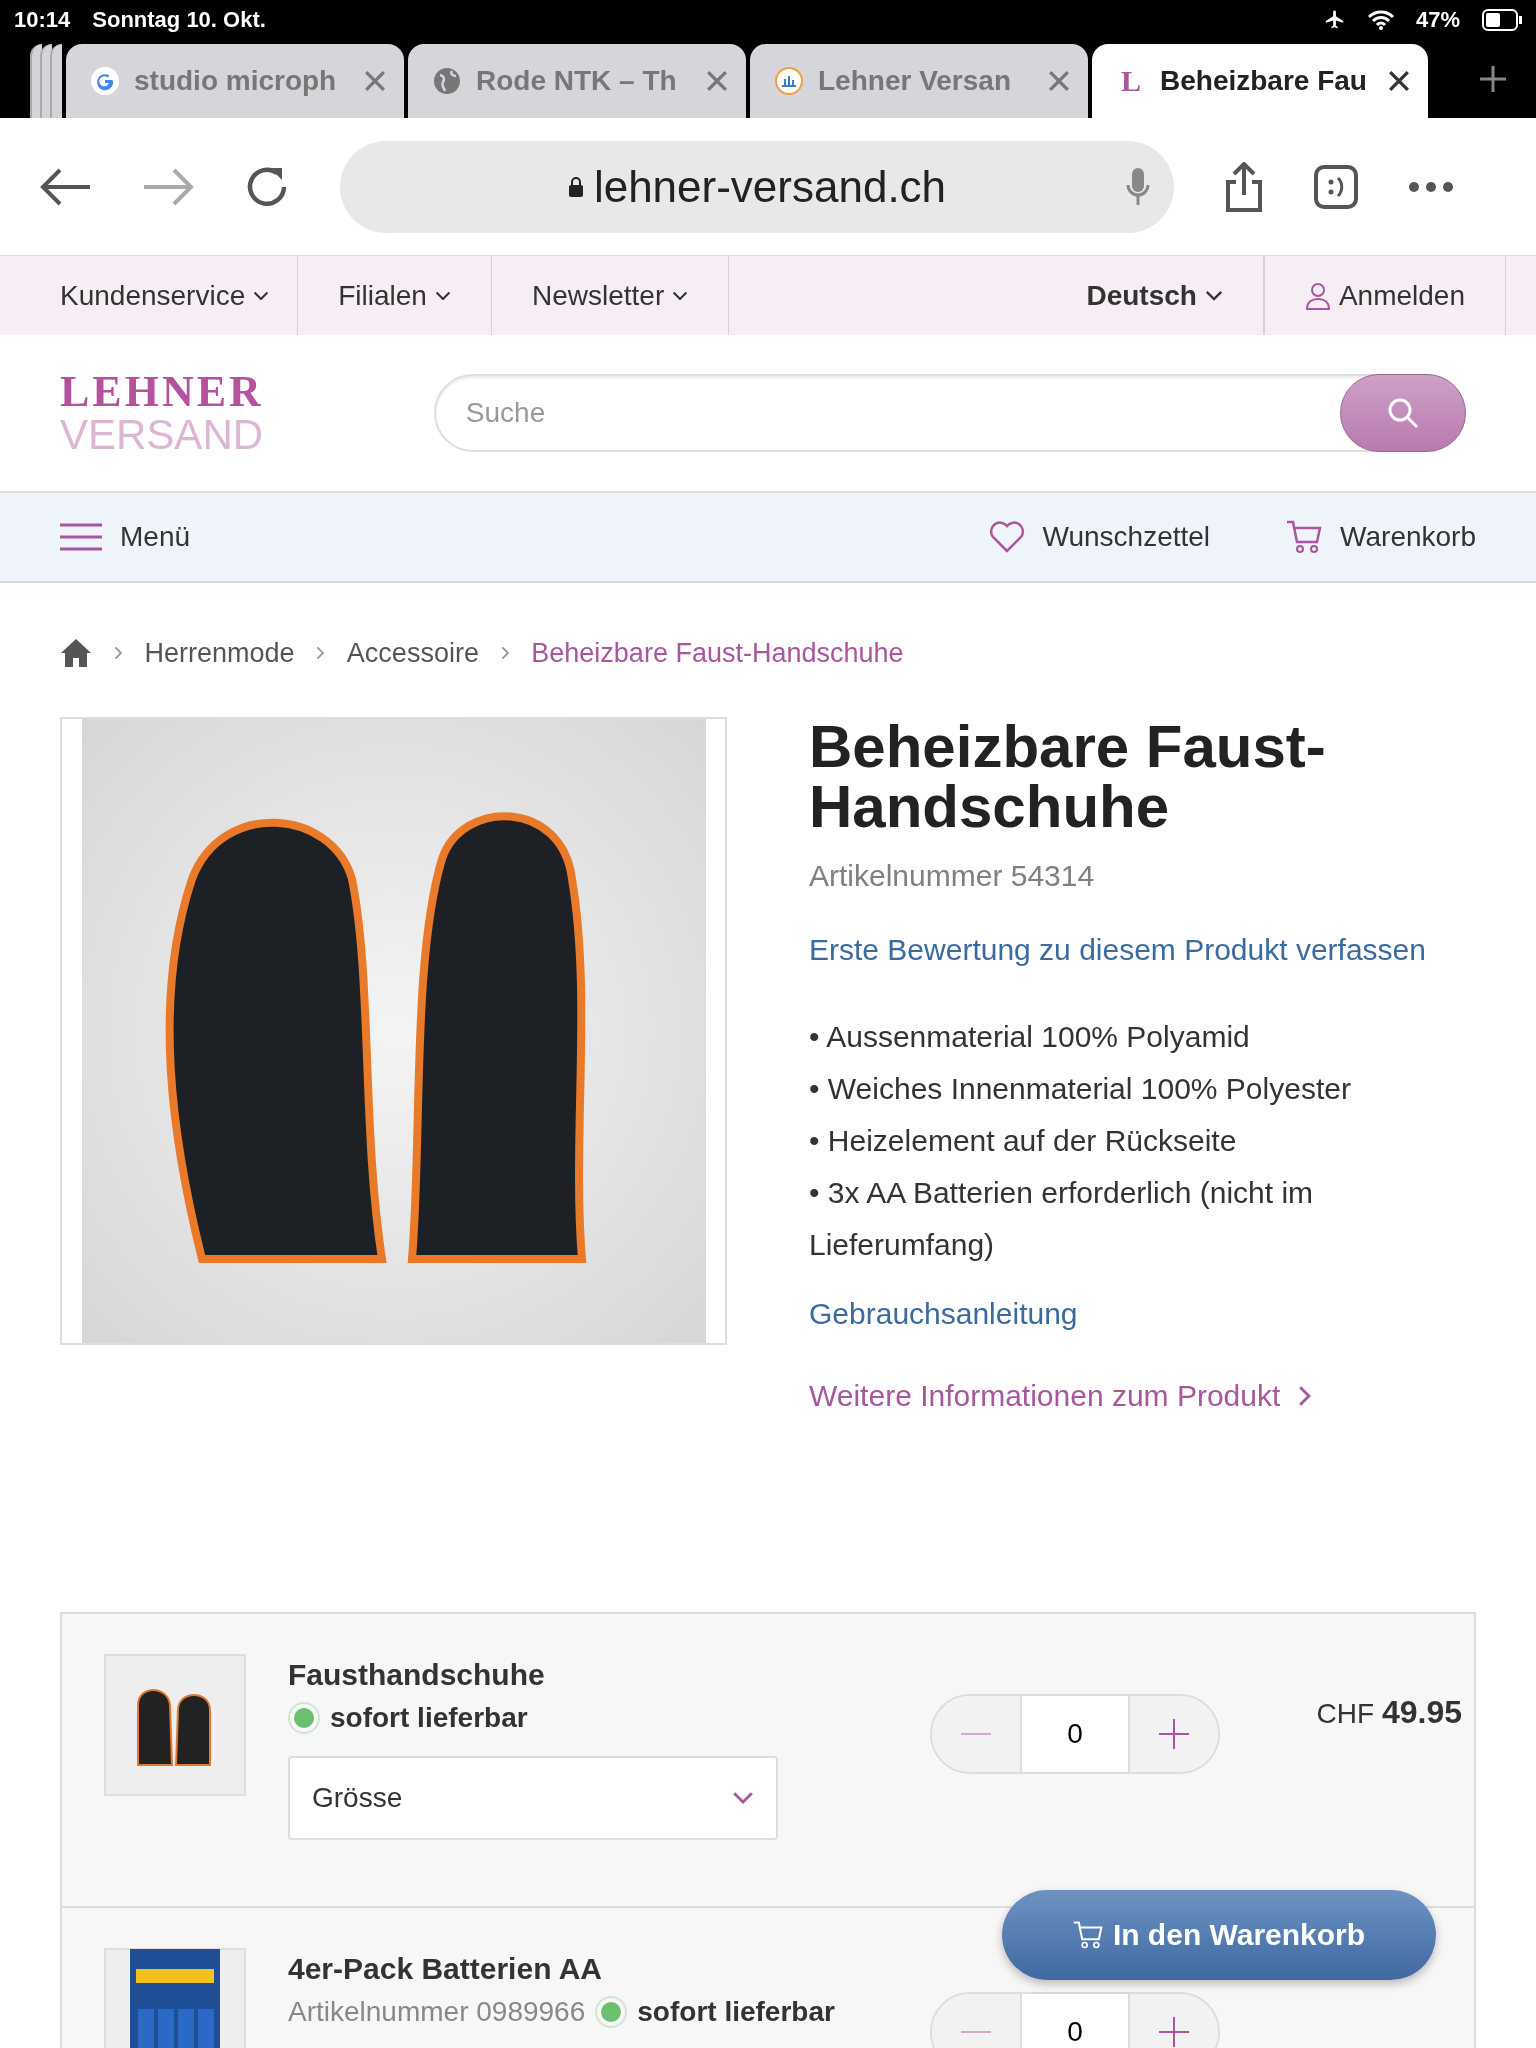  Describe the element at coordinates (437, 2012) in the screenshot. I see `variant-article-number: Artikelnummer 0989966` at that location.